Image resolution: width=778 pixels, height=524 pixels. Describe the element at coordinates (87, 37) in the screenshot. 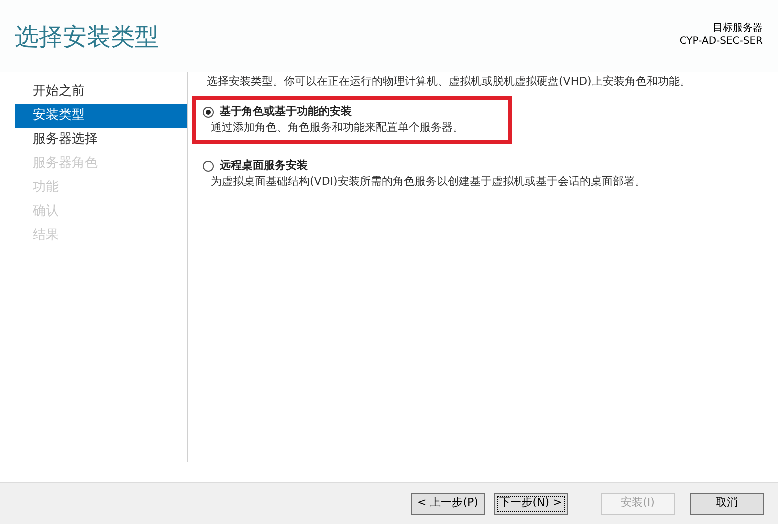

I see `page-title: 选择安装类型` at that location.